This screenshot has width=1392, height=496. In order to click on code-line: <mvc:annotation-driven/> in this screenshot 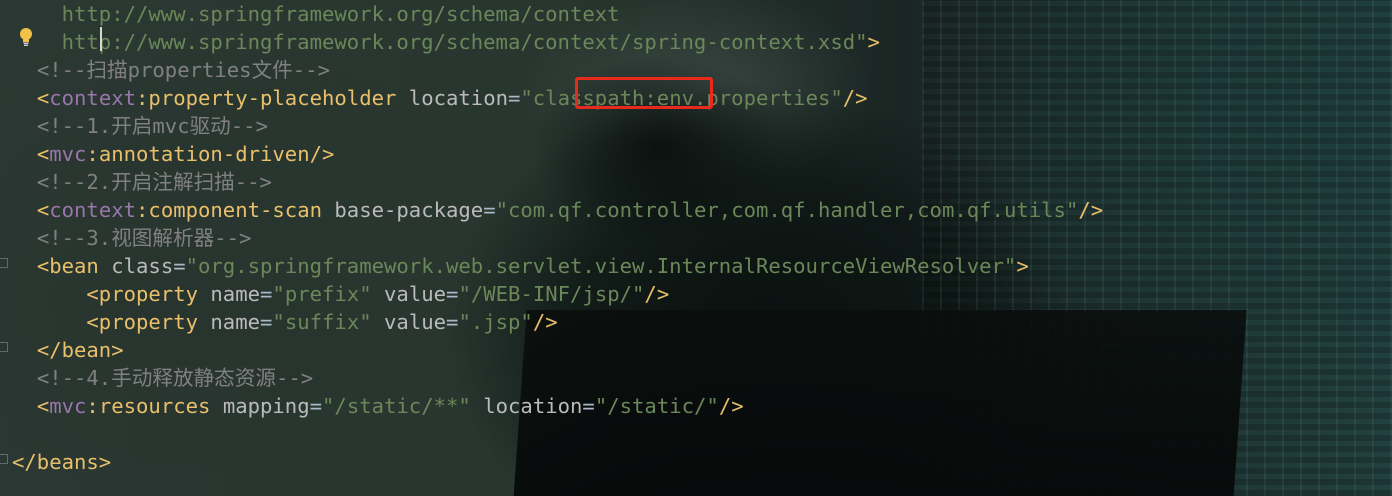, I will do `click(557, 154)`.